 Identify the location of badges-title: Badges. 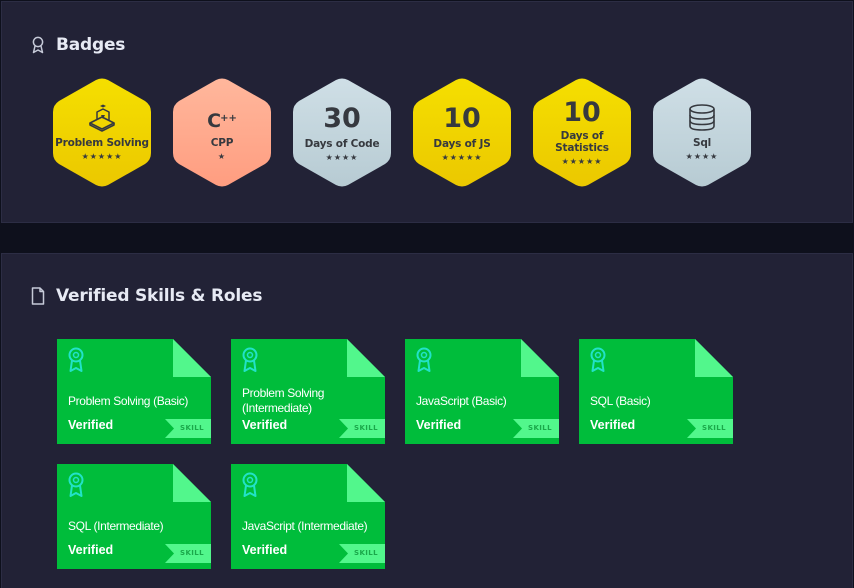
(91, 45).